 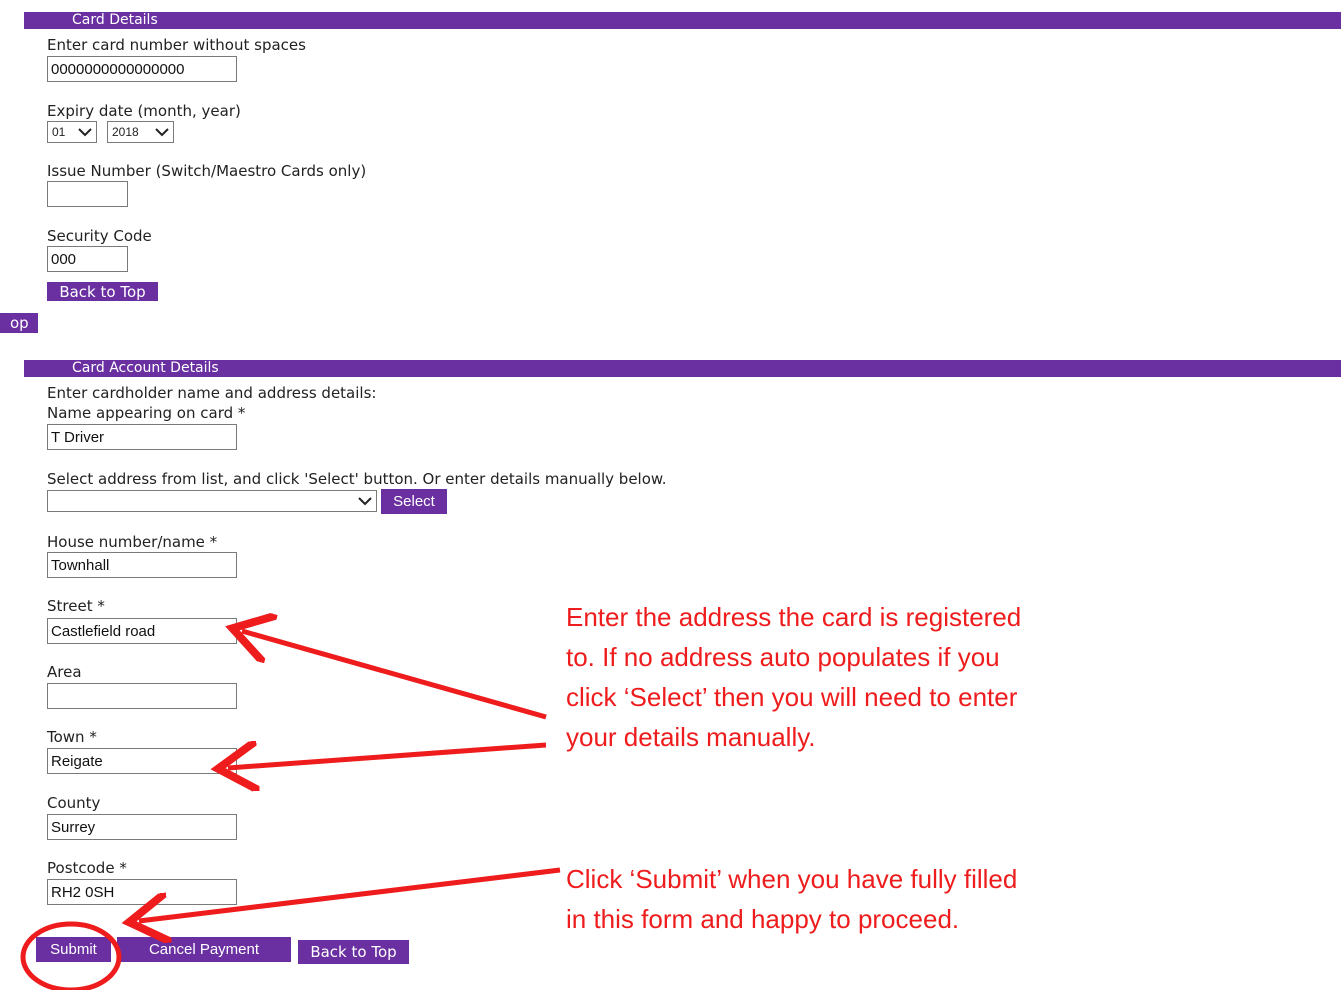 What do you see at coordinates (71, 955) in the screenshot?
I see `submit-highlight-circle` at bounding box center [71, 955].